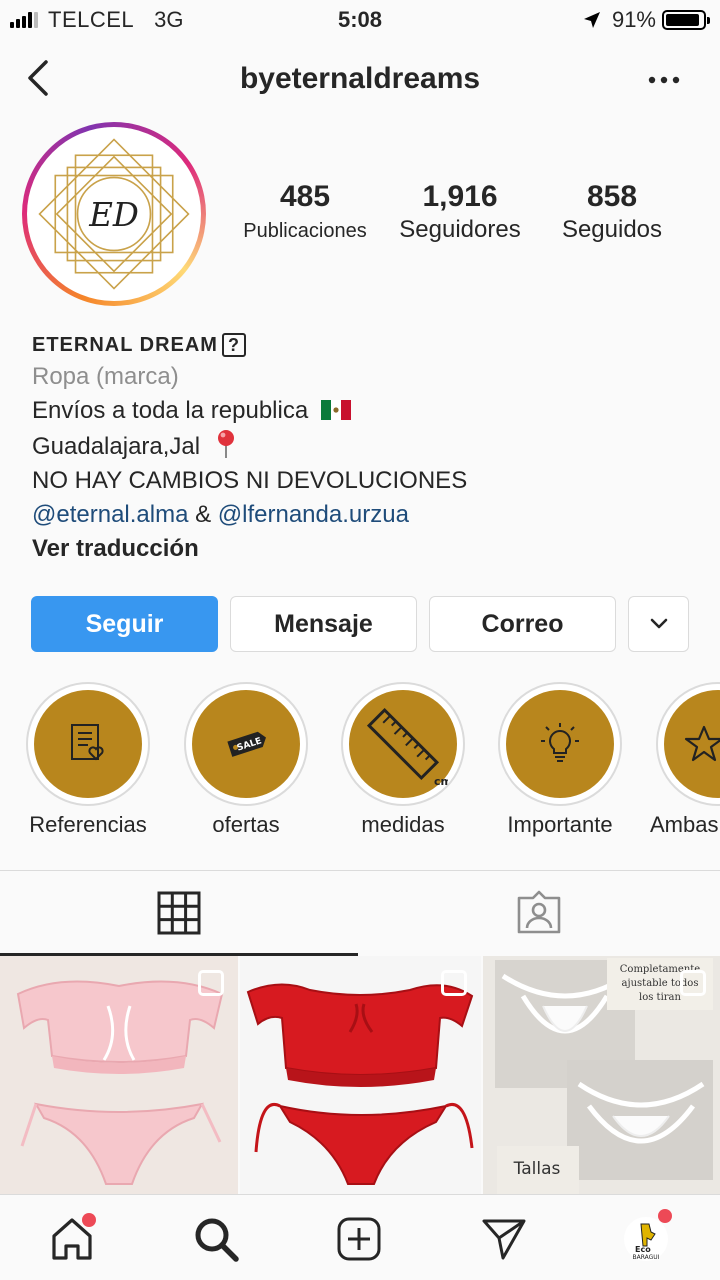 The width and height of the screenshot is (720, 1280). I want to click on header-username: byeternaldreams, so click(360, 78).